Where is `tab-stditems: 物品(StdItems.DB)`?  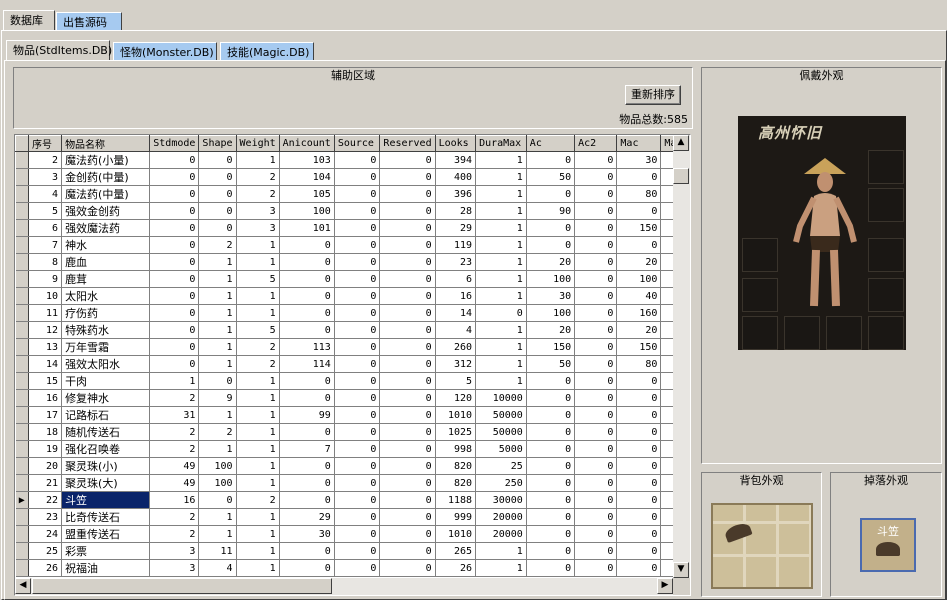
tab-stditems: 物品(StdItems.DB) is located at coordinates (59, 50).